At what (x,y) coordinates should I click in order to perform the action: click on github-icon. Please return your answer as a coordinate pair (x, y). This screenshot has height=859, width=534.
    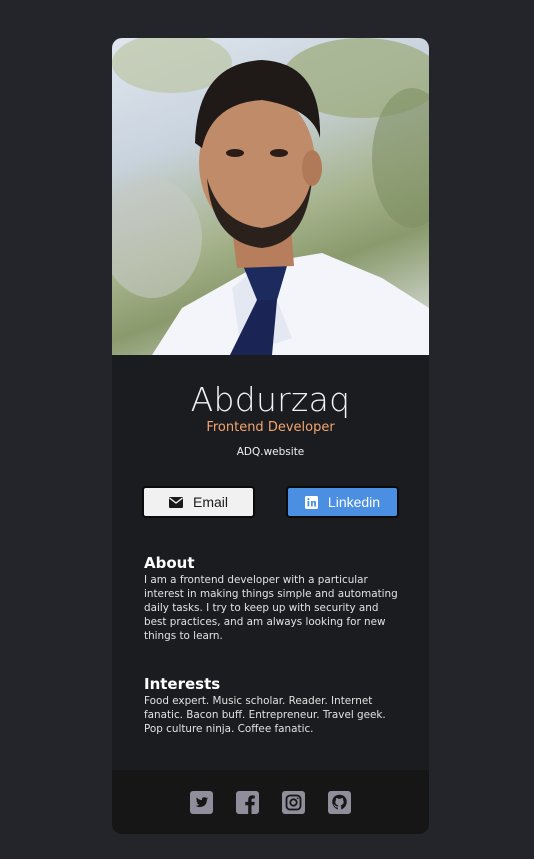
    Looking at the image, I should click on (339, 802).